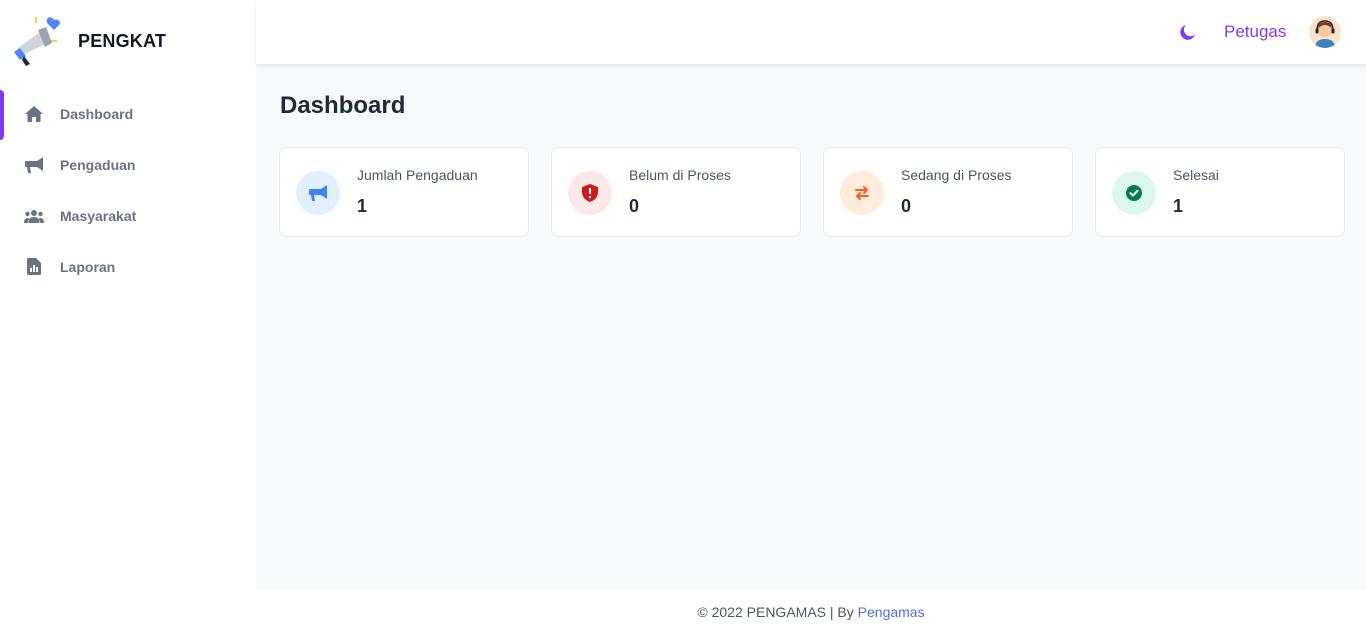 Image resolution: width=1366 pixels, height=635 pixels. What do you see at coordinates (34, 216) in the screenshot?
I see `users-icon` at bounding box center [34, 216].